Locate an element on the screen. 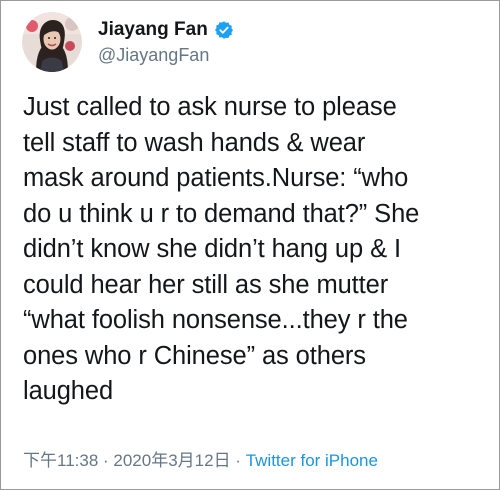  verified-badge-icon is located at coordinates (224, 30).